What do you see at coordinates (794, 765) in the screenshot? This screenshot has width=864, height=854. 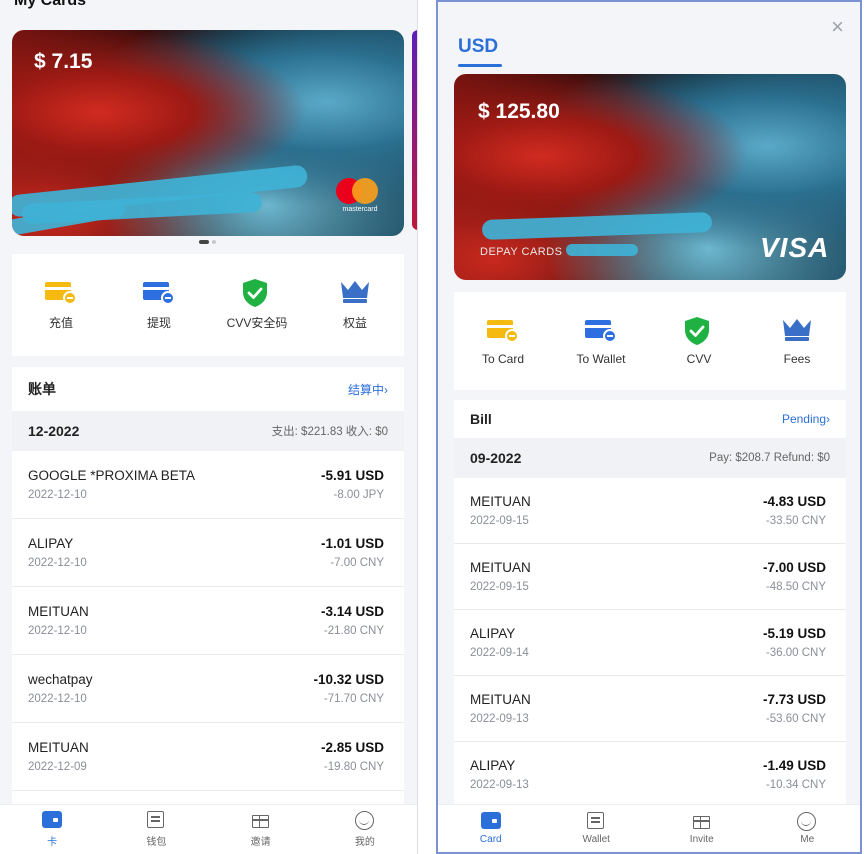 I see `transaction-amount: -1.49 USD` at bounding box center [794, 765].